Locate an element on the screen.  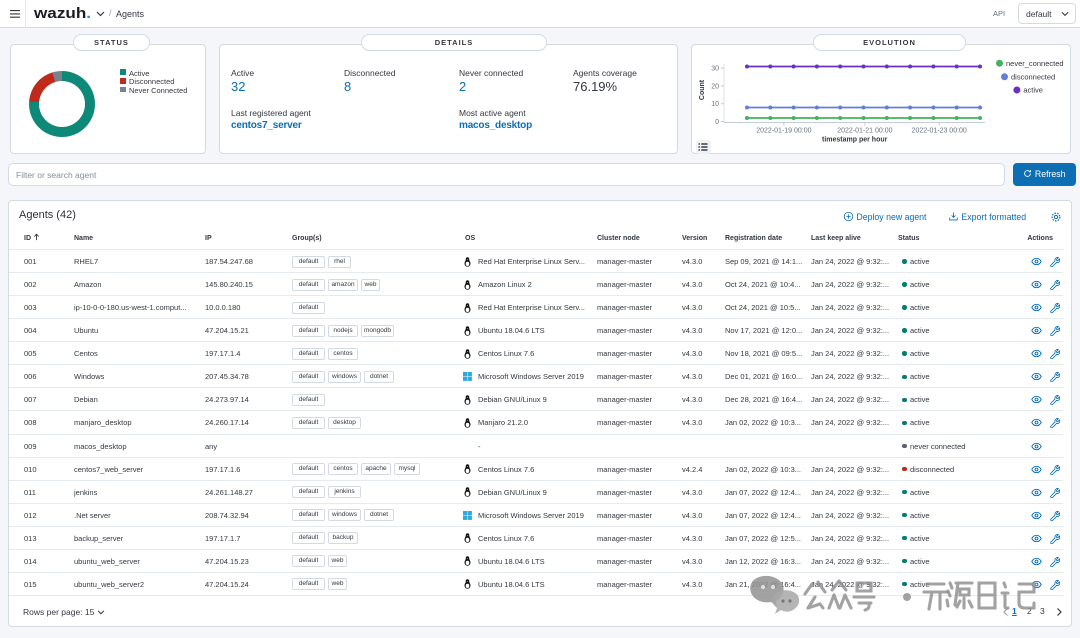
svg-text: 30 is located at coordinates (715, 69).